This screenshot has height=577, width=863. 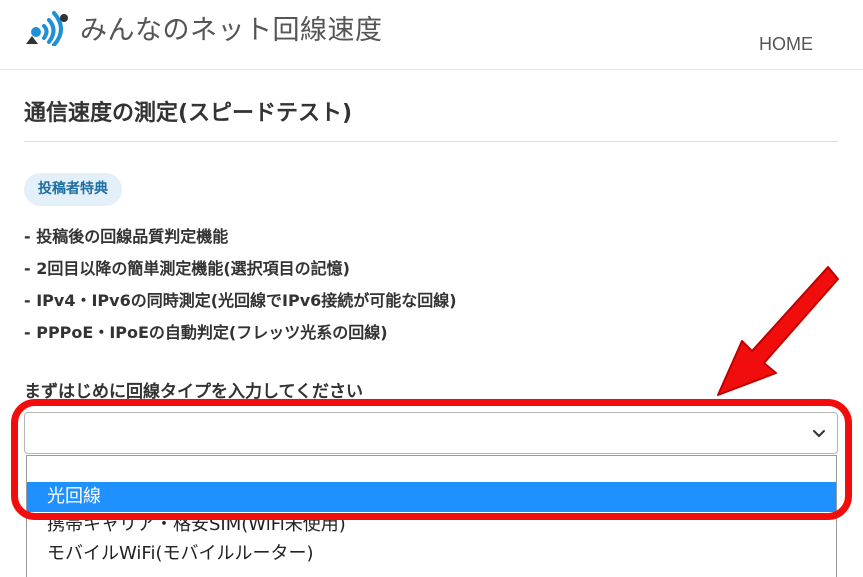 I want to click on wifi-signal-icon, so click(x=47, y=27).